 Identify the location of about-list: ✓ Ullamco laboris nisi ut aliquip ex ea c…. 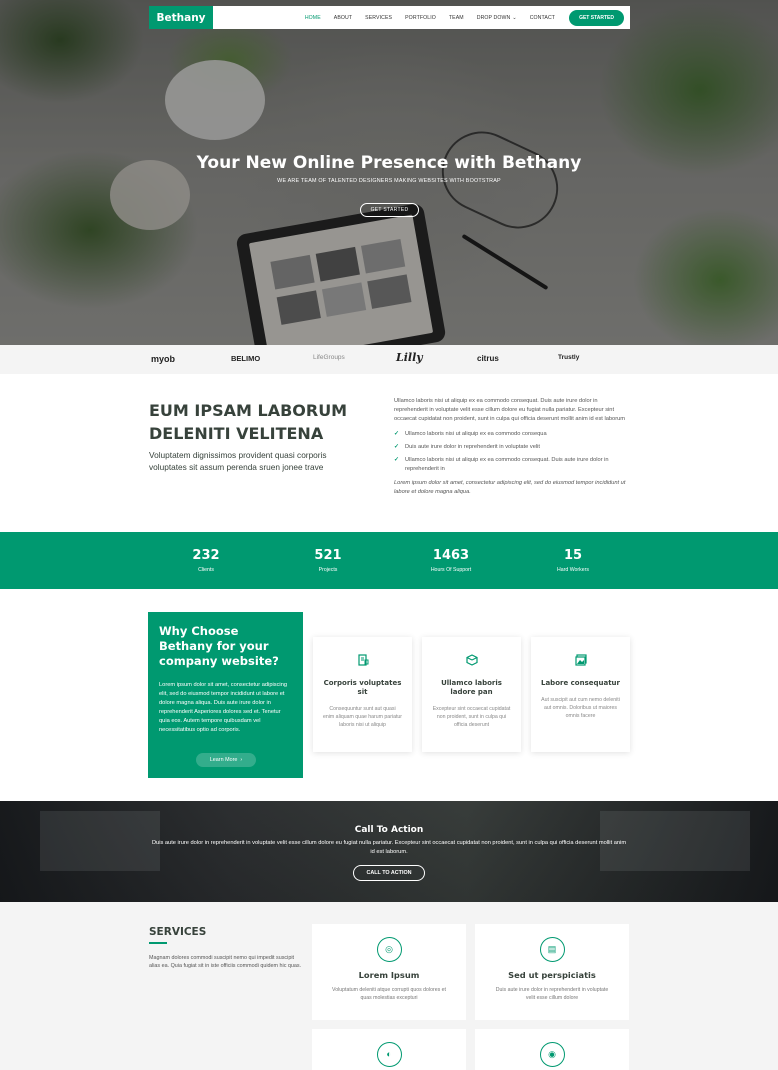
(512, 452).